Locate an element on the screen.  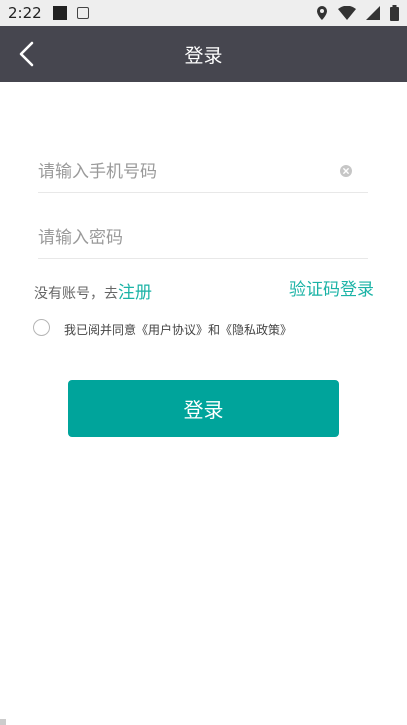
location-icon is located at coordinates (322, 13).